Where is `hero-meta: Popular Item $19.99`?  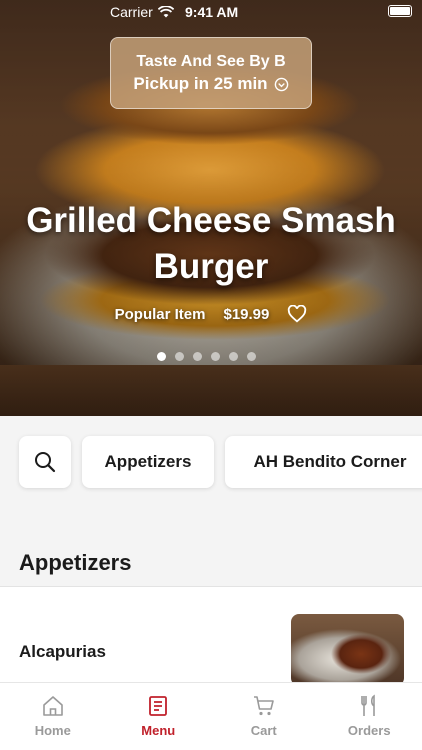
hero-meta: Popular Item $19.99 is located at coordinates (211, 314).